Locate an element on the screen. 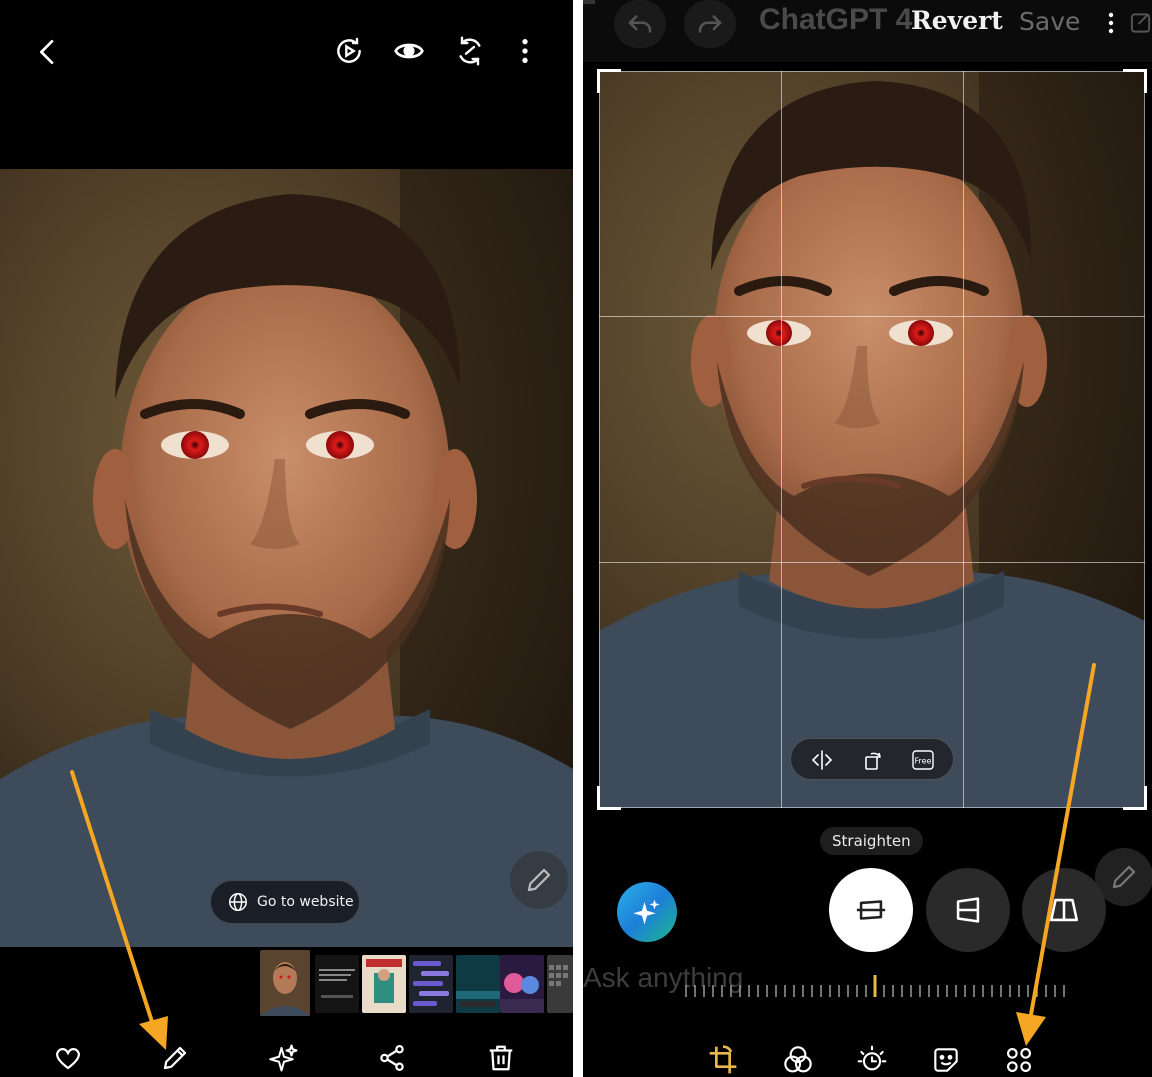 Image resolution: width=1152 pixels, height=1077 pixels. redo-button is located at coordinates (710, 24).